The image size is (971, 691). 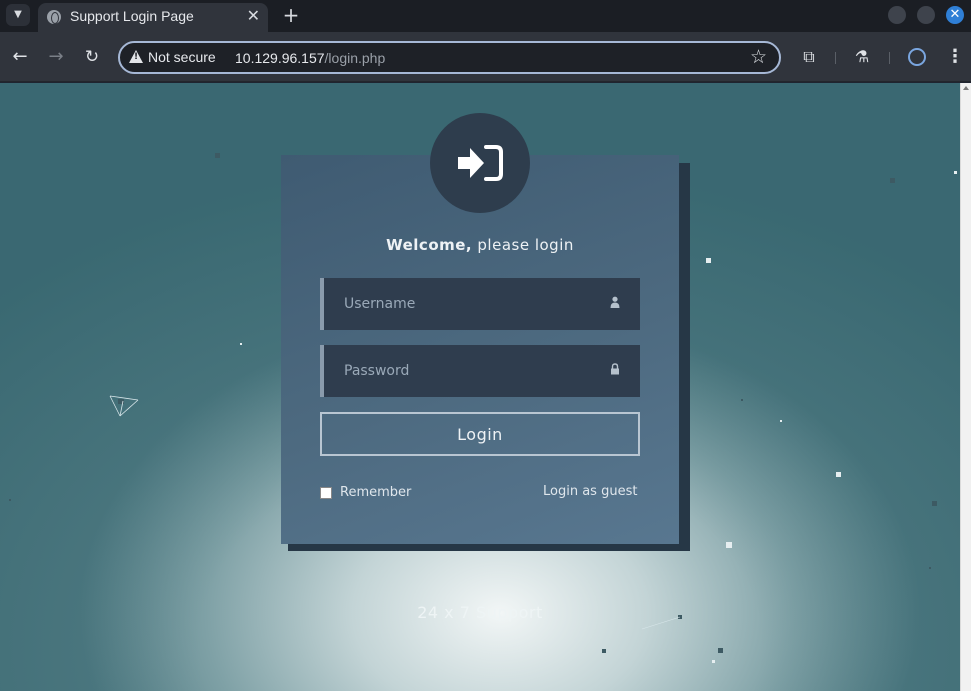 What do you see at coordinates (917, 57) in the screenshot?
I see `profile-icon` at bounding box center [917, 57].